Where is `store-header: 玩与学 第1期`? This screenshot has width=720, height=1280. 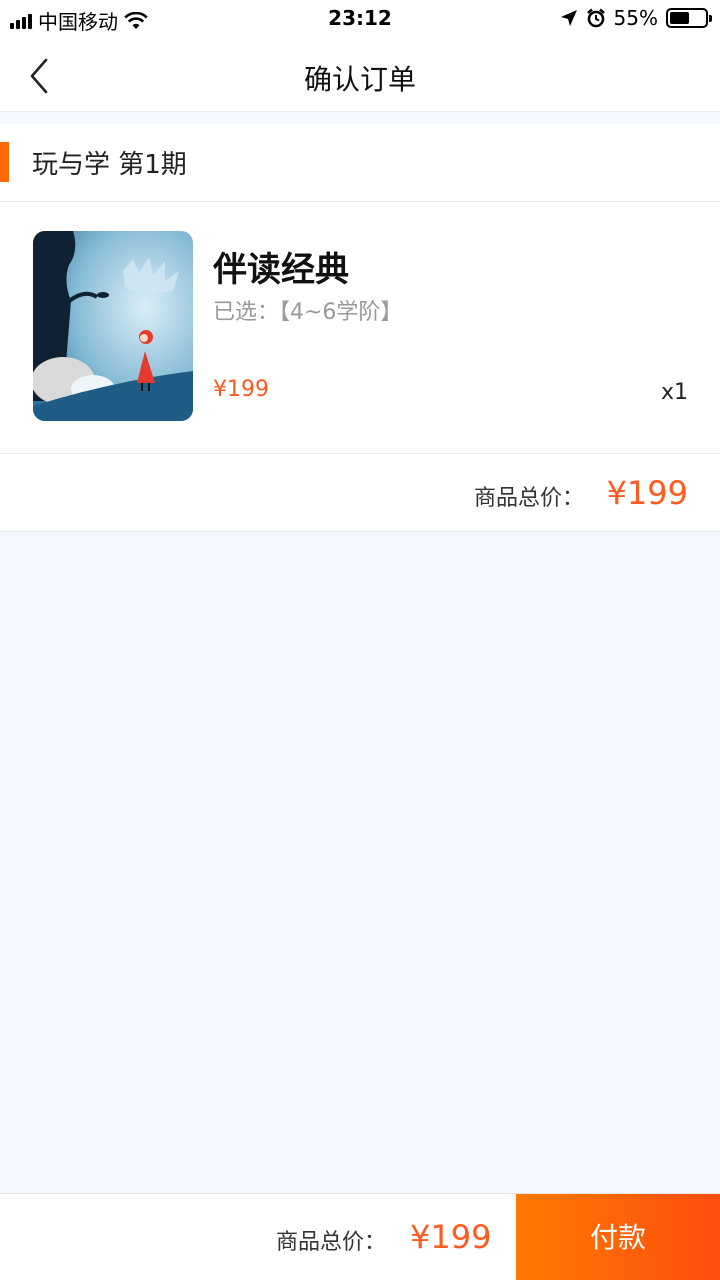 store-header: 玩与学 第1期 is located at coordinates (360, 163).